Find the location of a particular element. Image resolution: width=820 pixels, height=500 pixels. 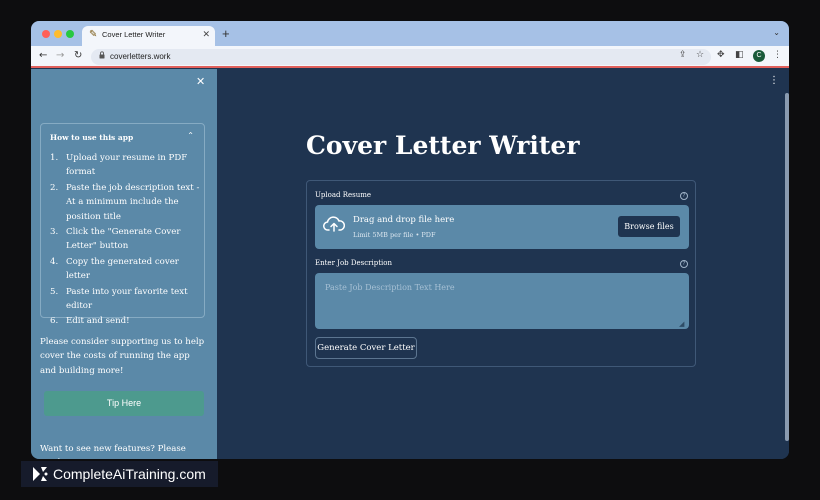

job-description-input is located at coordinates (502, 301).